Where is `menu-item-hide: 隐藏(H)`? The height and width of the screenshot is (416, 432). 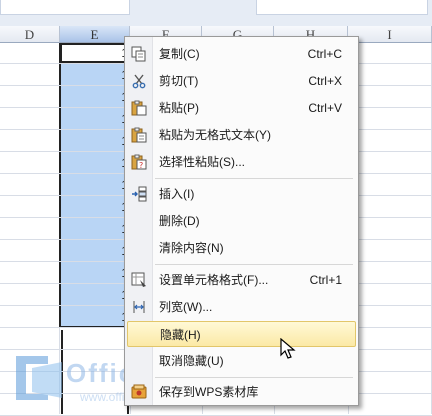
menu-item-hide: 隐藏(H) is located at coordinates (241, 334).